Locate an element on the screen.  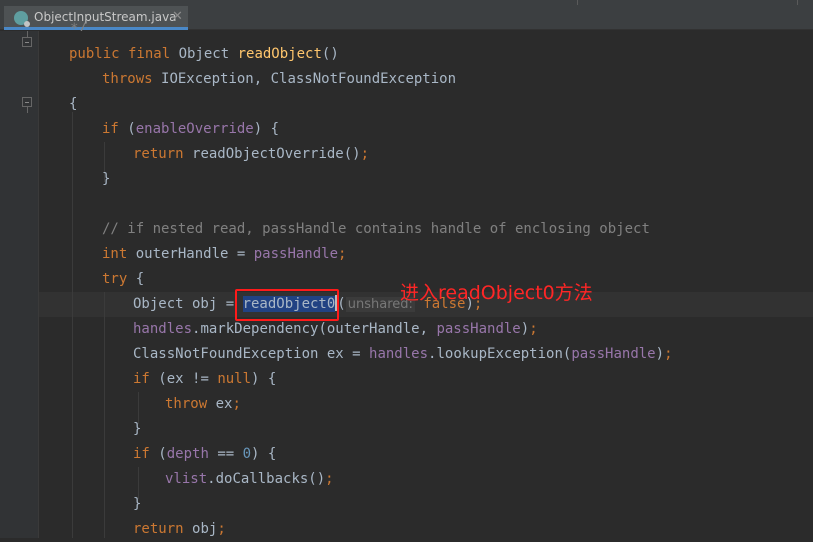
close-icon: ✕ is located at coordinates (177, 16).